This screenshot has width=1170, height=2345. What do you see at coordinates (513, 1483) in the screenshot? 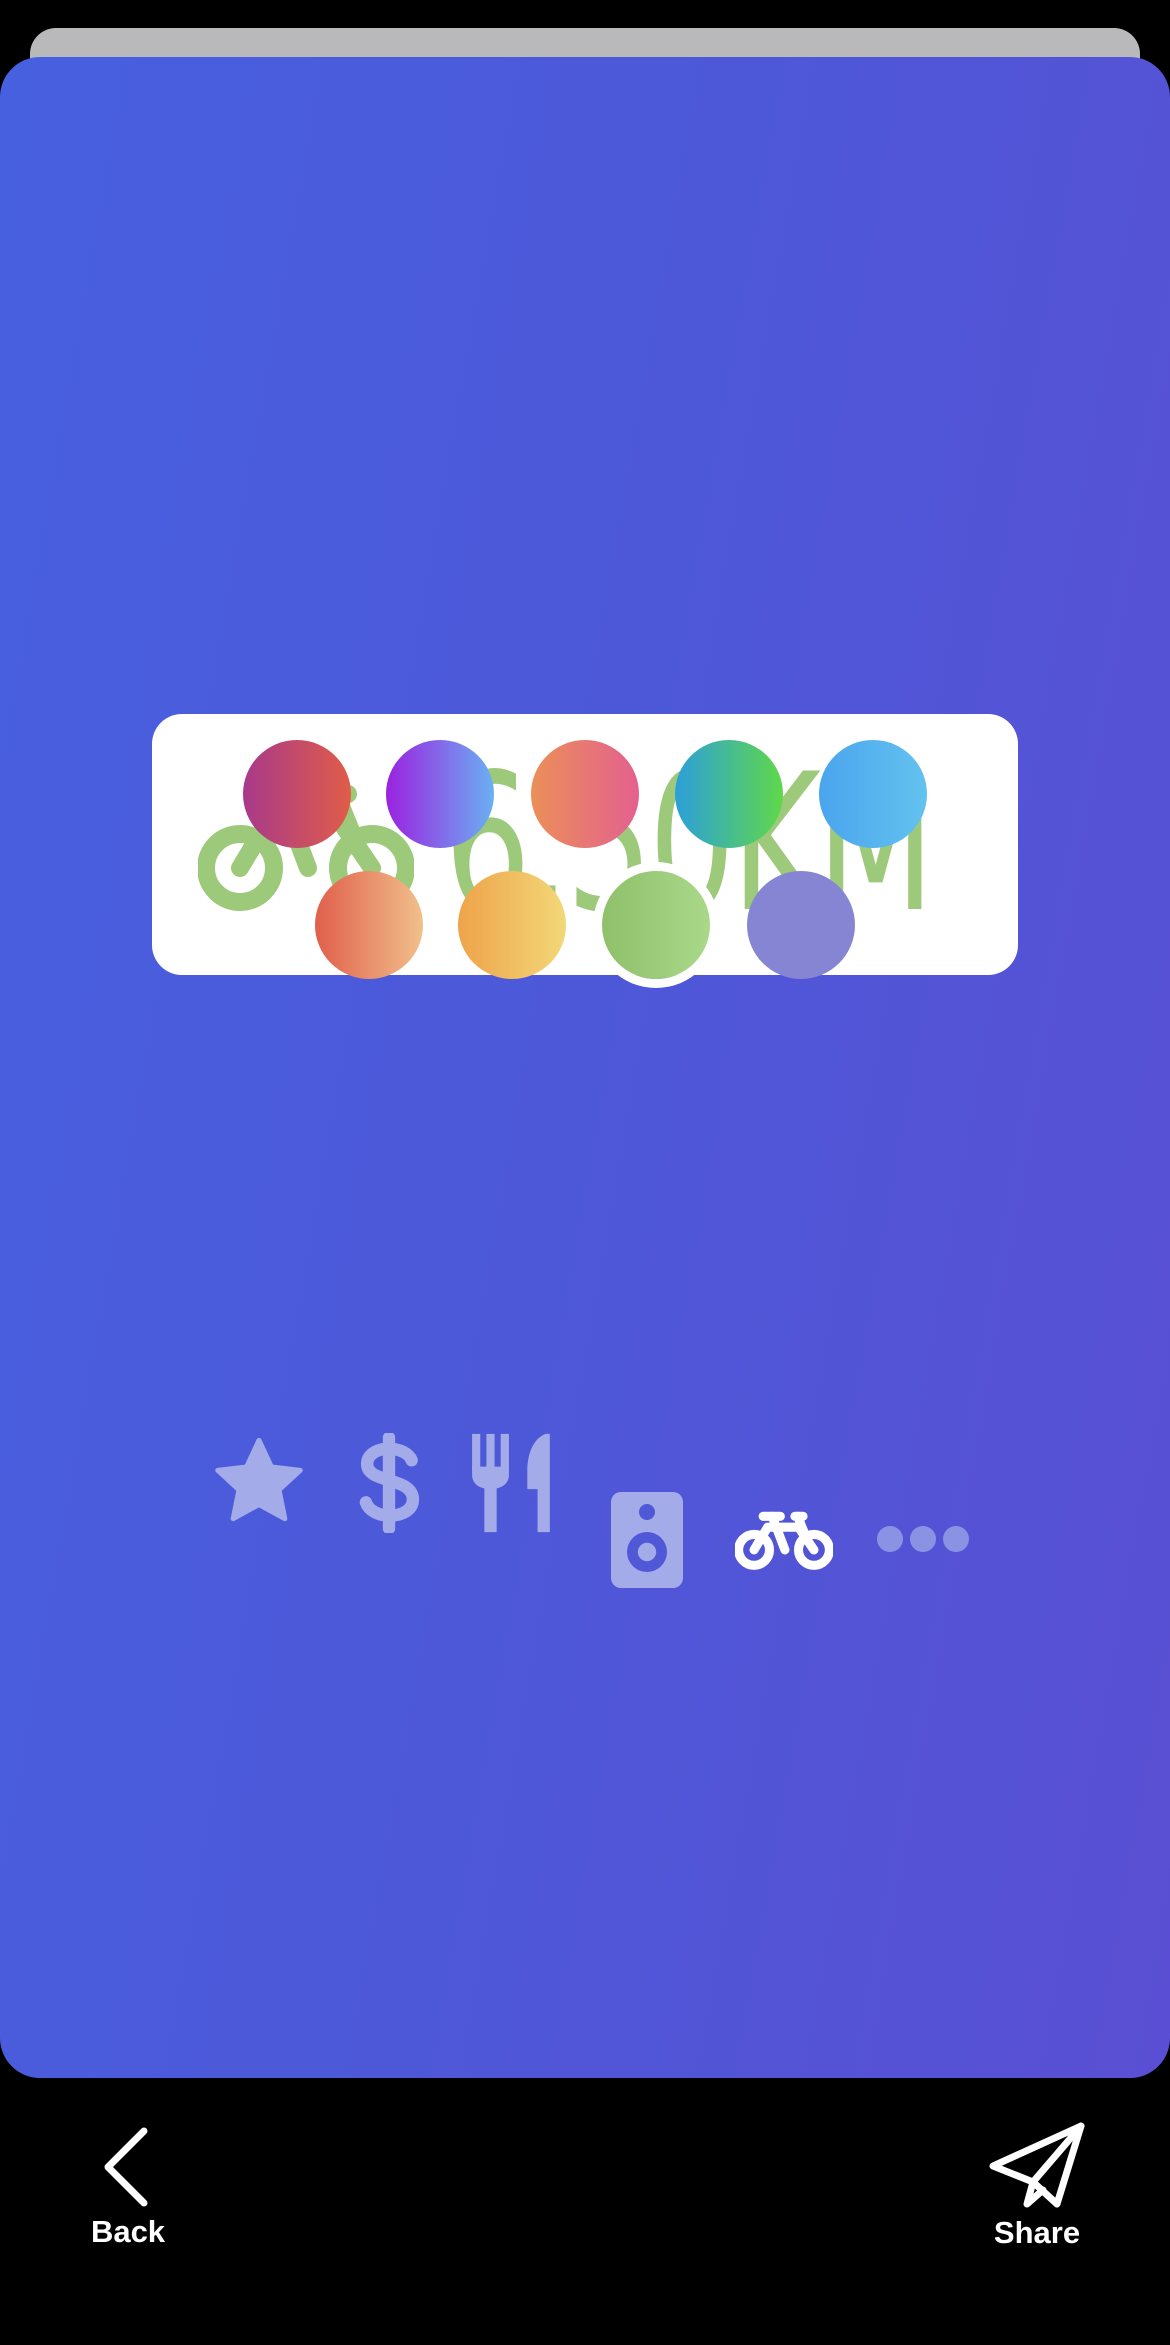
I see `fork-knife-icon` at bounding box center [513, 1483].